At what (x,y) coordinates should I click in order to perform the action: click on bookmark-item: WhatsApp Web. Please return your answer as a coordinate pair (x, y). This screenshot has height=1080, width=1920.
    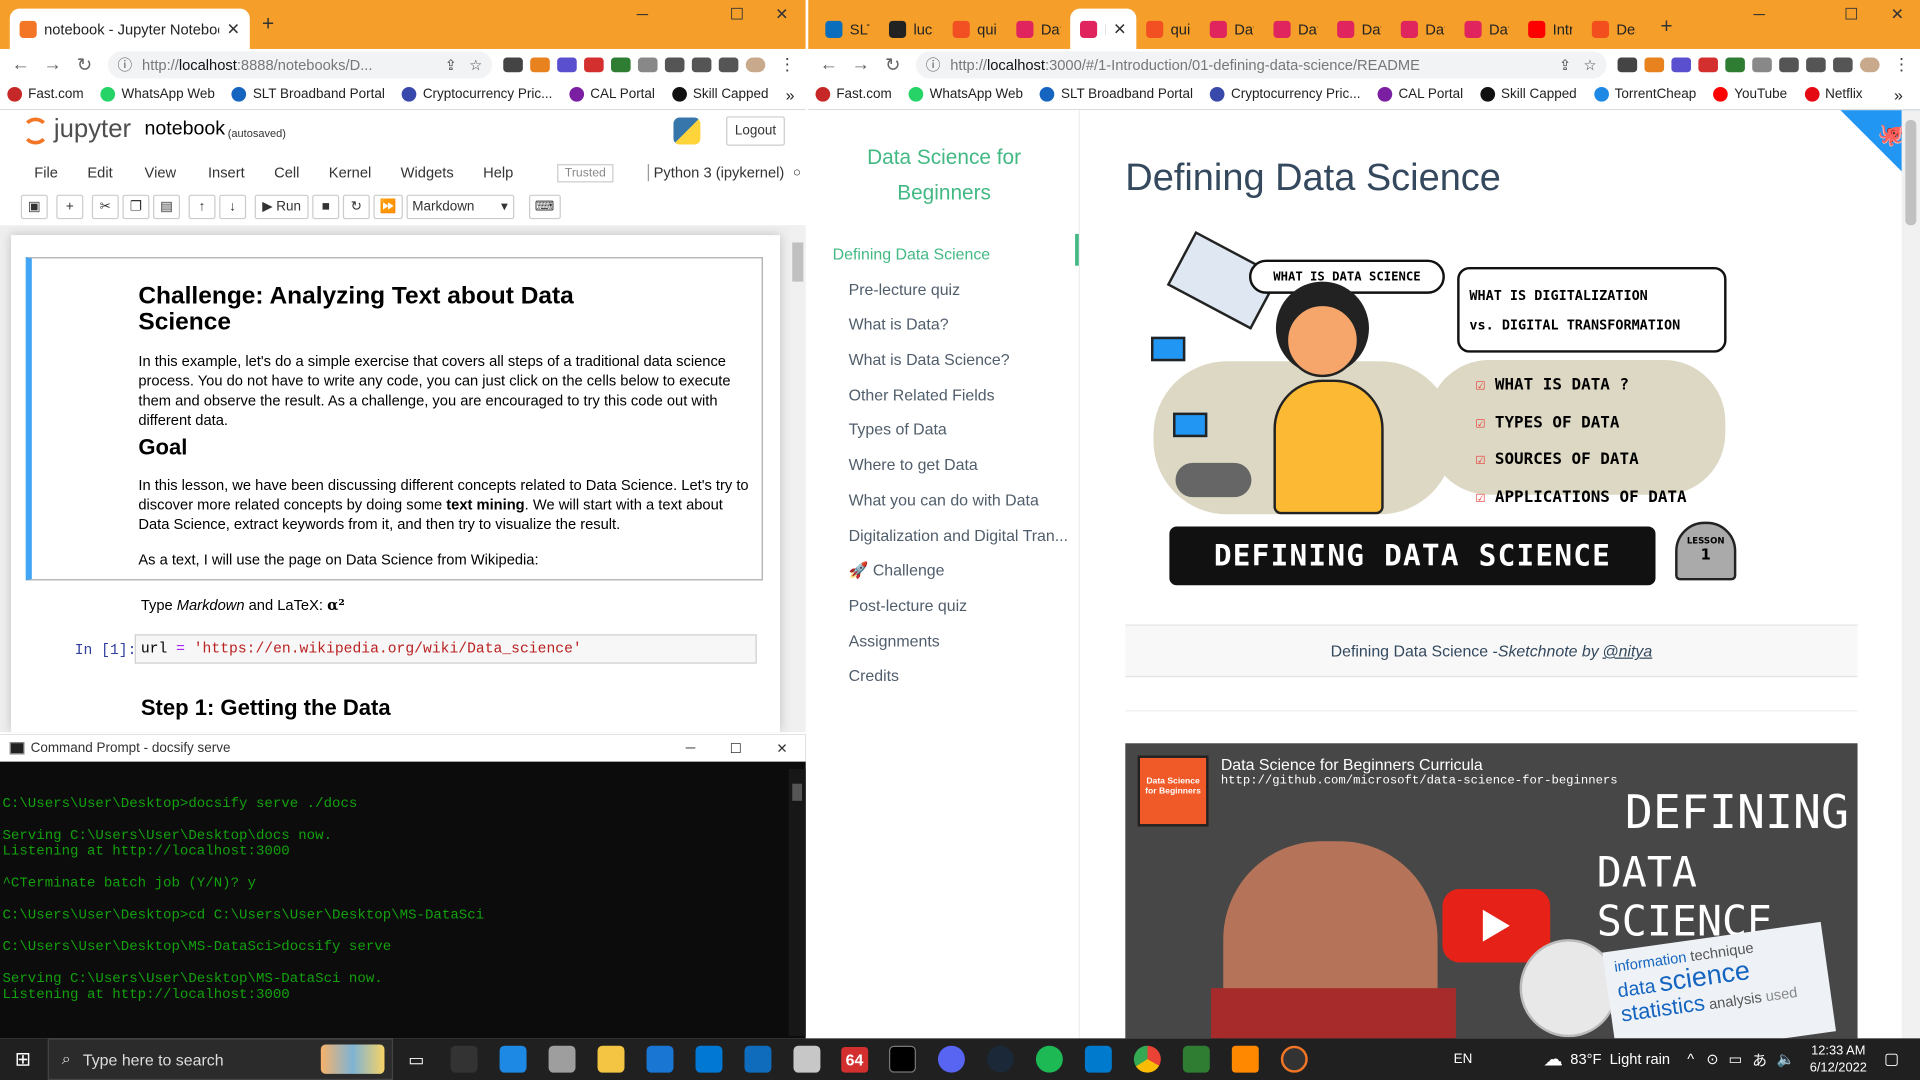
    Looking at the image, I should click on (157, 94).